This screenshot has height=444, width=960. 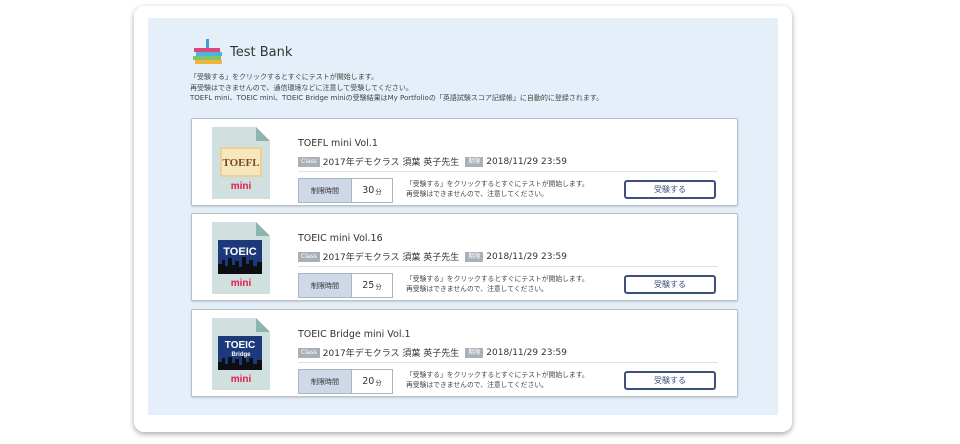 I want to click on time-limit: 制限時間 20 分, so click(x=345, y=381).